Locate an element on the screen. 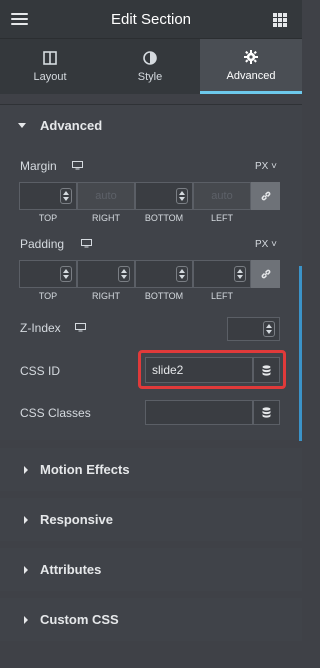  padding-right-input is located at coordinates (106, 274).